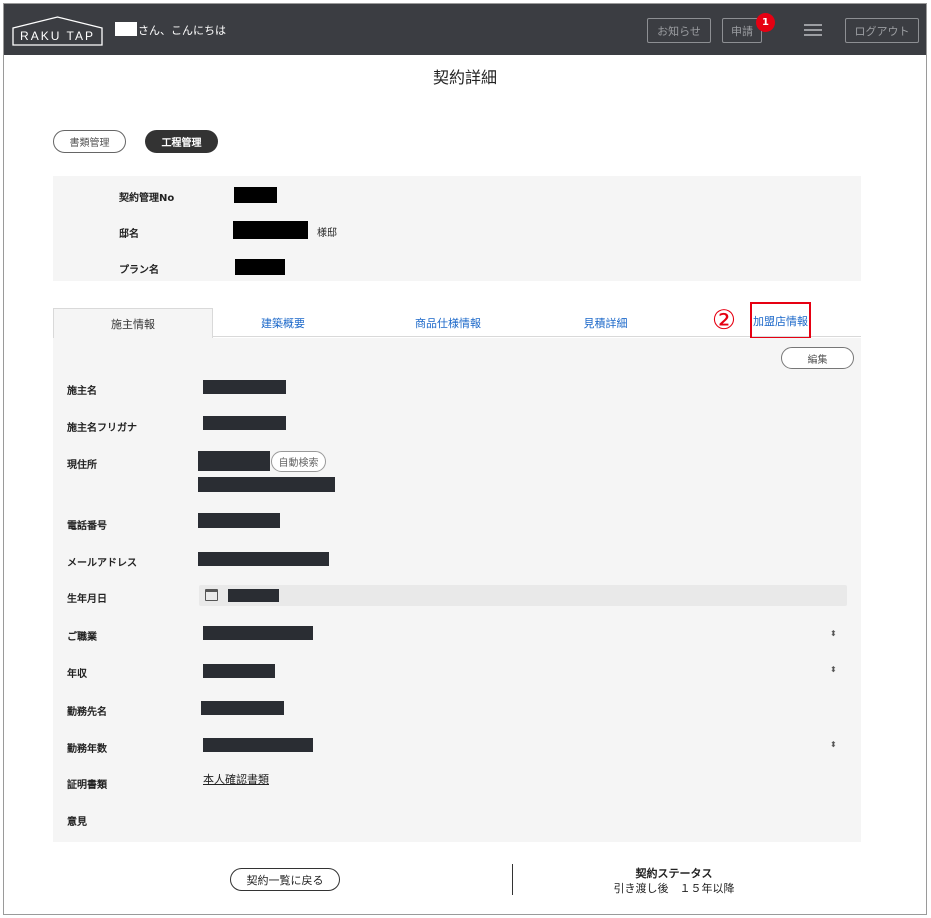  Describe the element at coordinates (270, 230) in the screenshot. I see `house-name-value-redacted` at that location.